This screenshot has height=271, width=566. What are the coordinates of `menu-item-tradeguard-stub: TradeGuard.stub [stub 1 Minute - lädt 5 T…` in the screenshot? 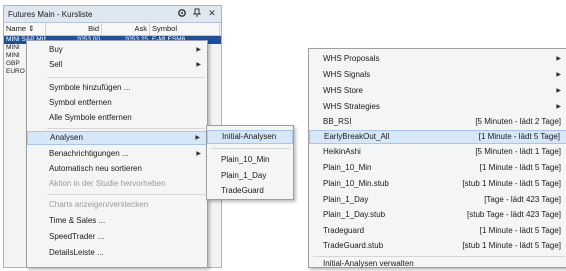 It's located at (437, 246).